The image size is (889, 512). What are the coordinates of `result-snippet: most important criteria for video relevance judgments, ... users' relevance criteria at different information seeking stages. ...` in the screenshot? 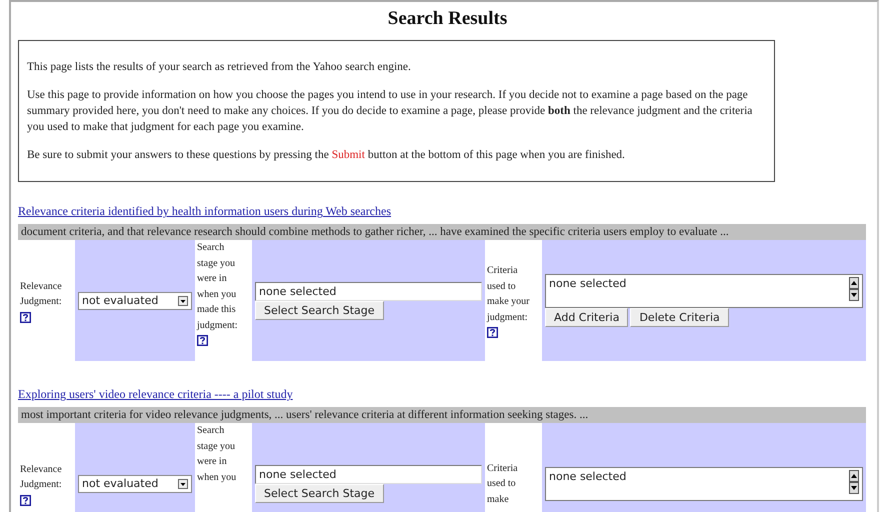 It's located at (442, 415).